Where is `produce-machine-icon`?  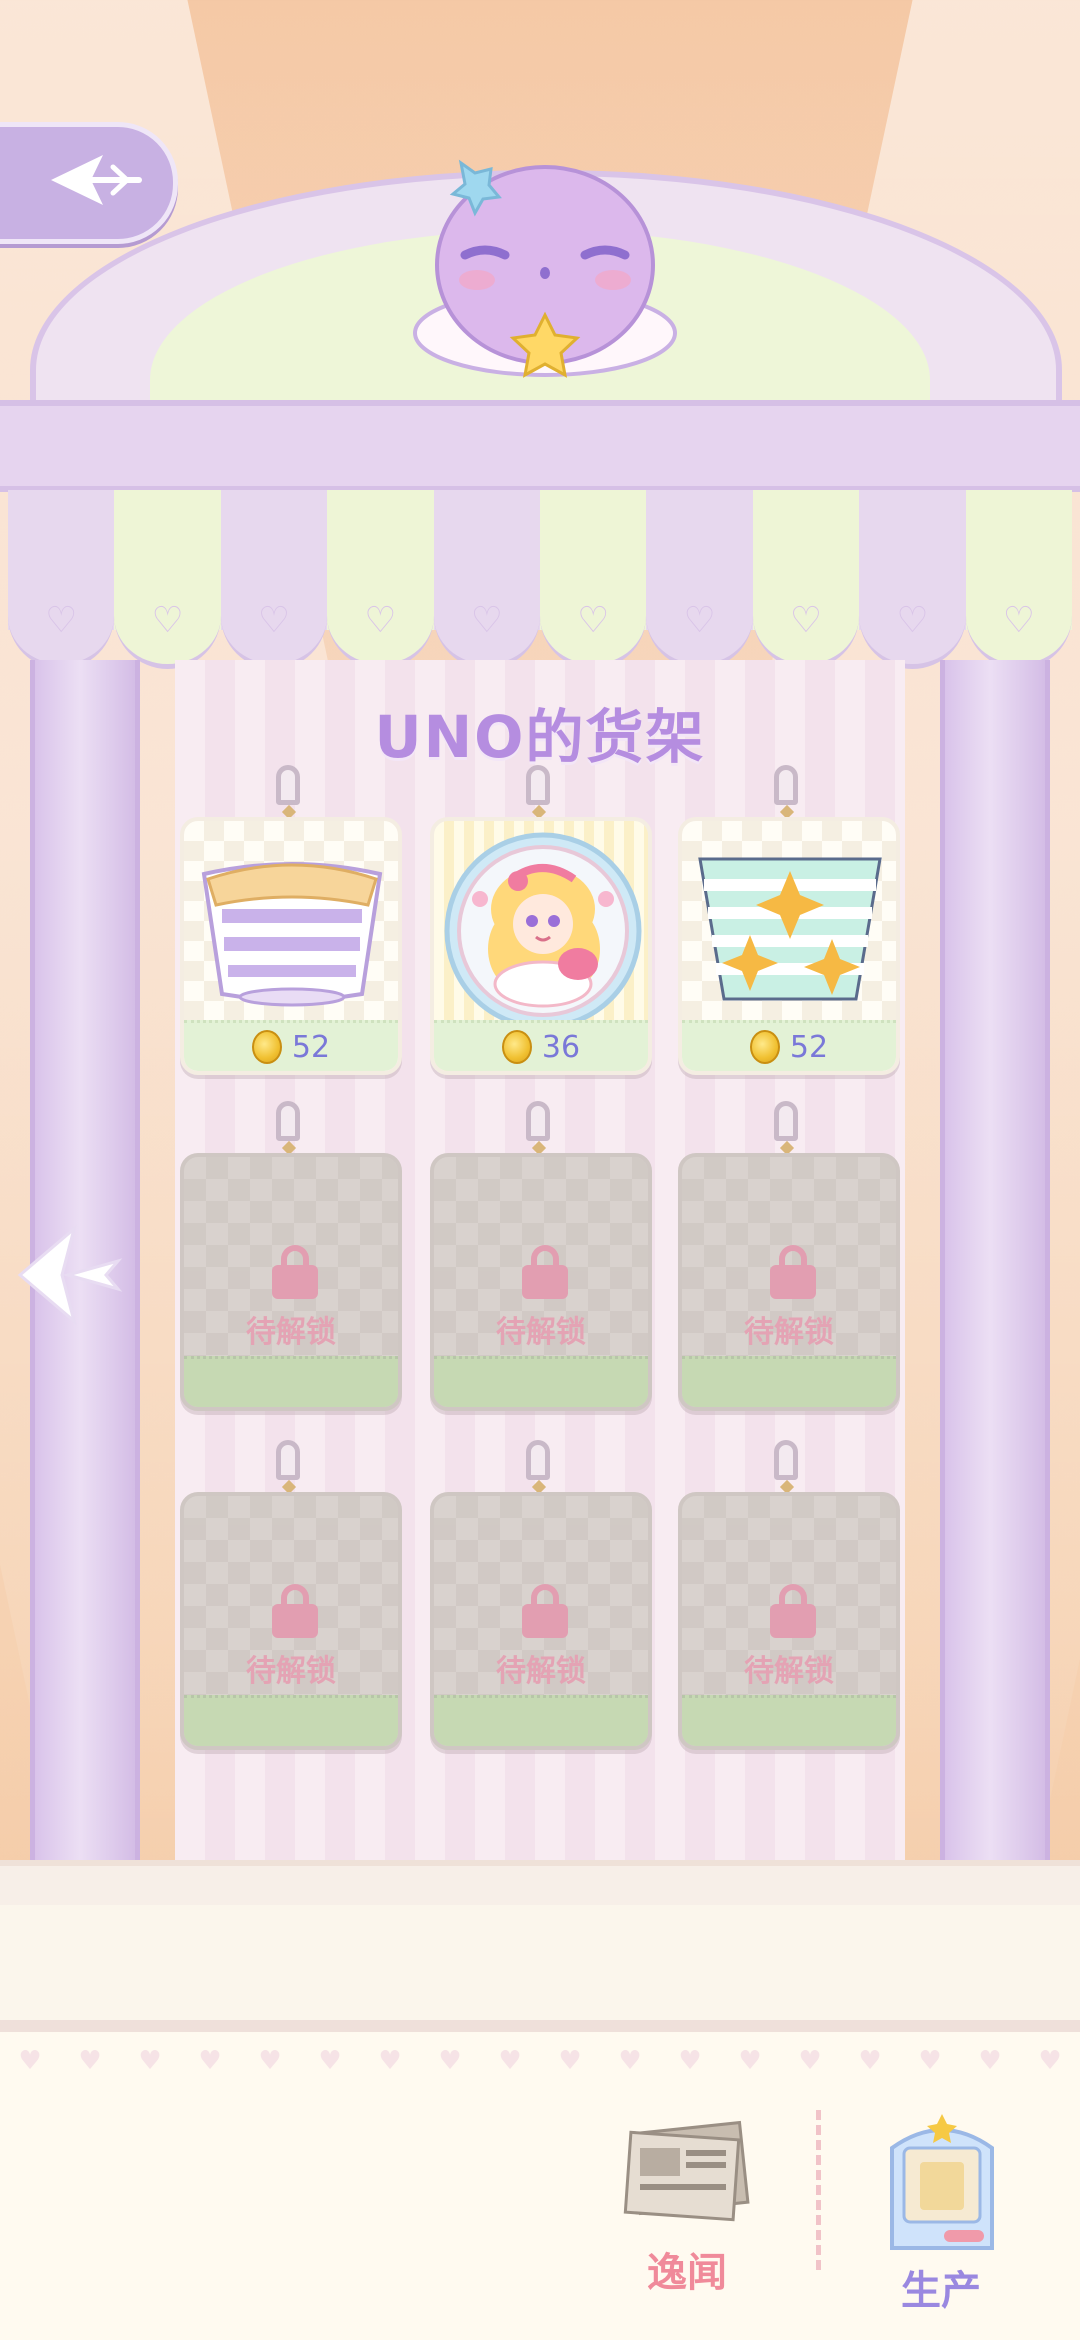 produce-machine-icon is located at coordinates (942, 2182).